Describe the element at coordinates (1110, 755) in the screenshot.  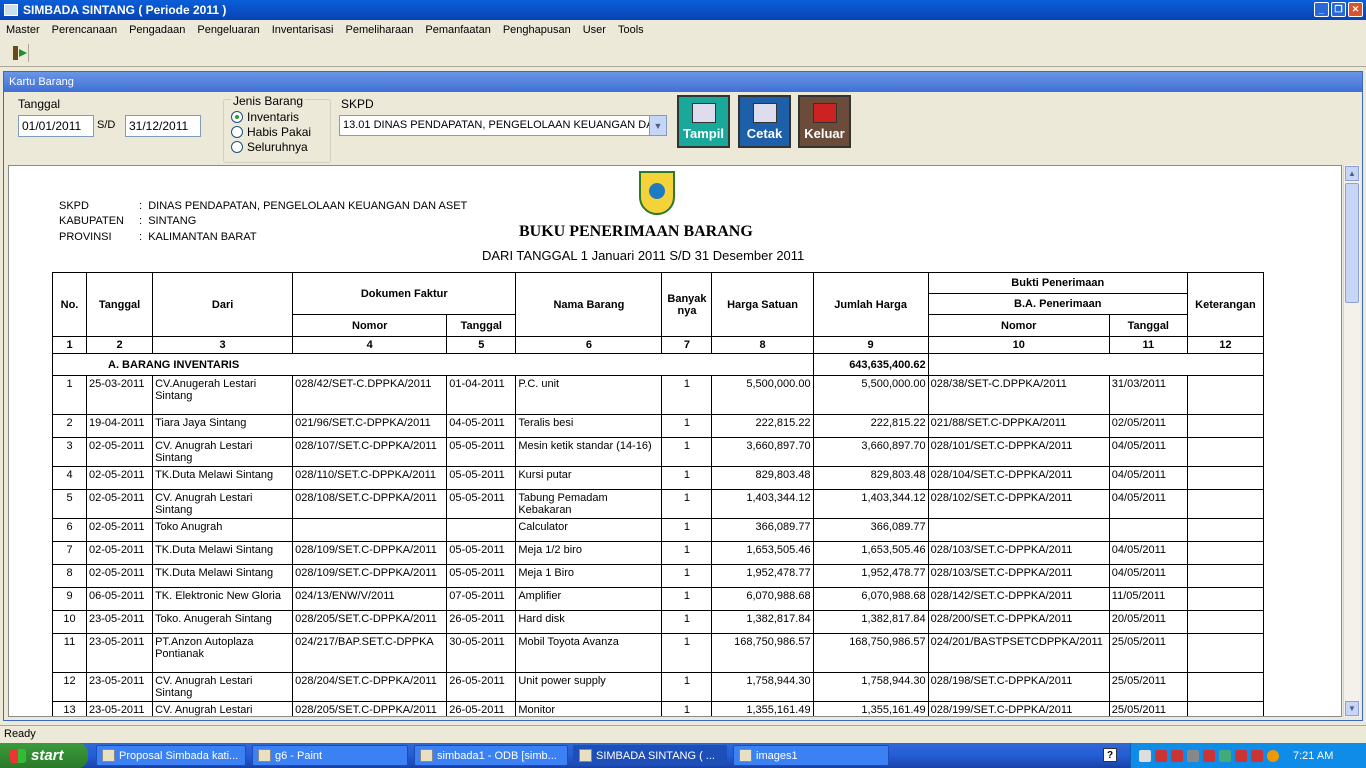
I see `help-icon: ?` at that location.